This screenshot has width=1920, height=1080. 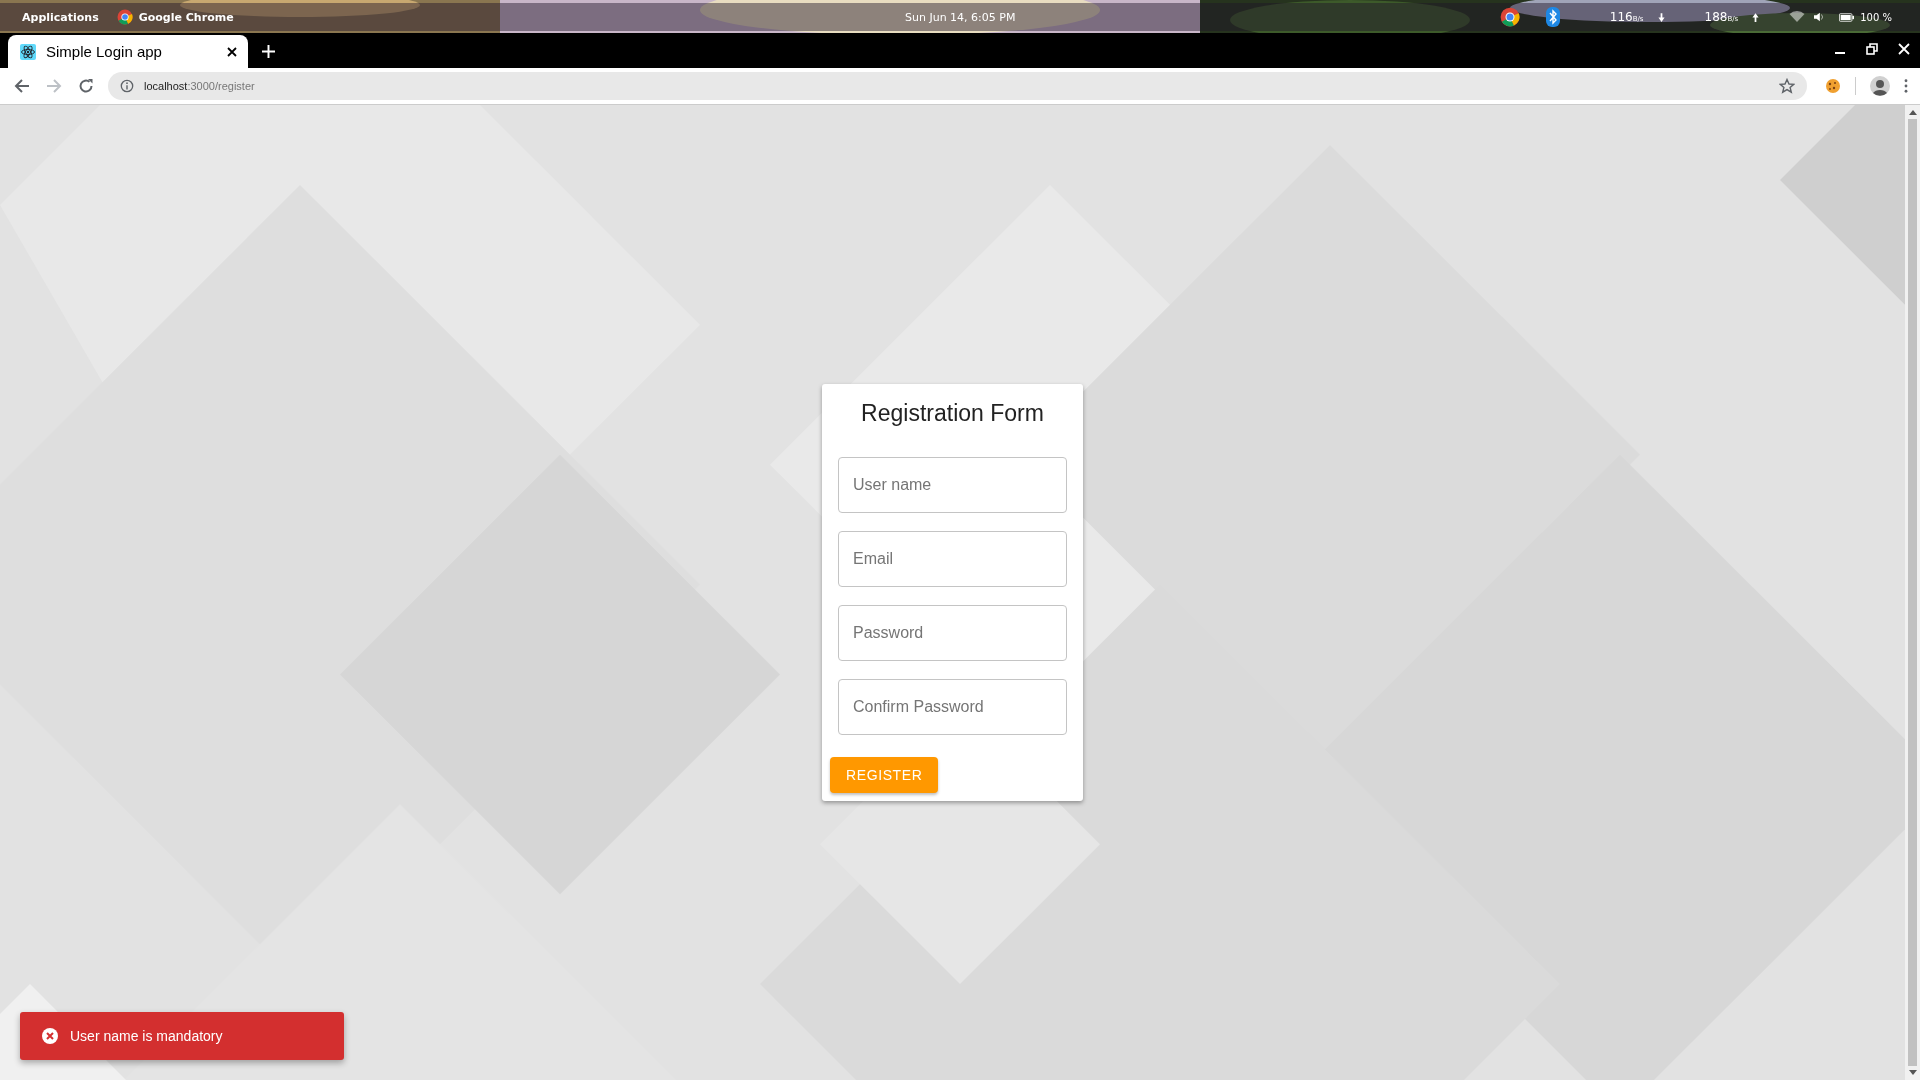 What do you see at coordinates (268, 51) in the screenshot?
I see `new-tab-icon` at bounding box center [268, 51].